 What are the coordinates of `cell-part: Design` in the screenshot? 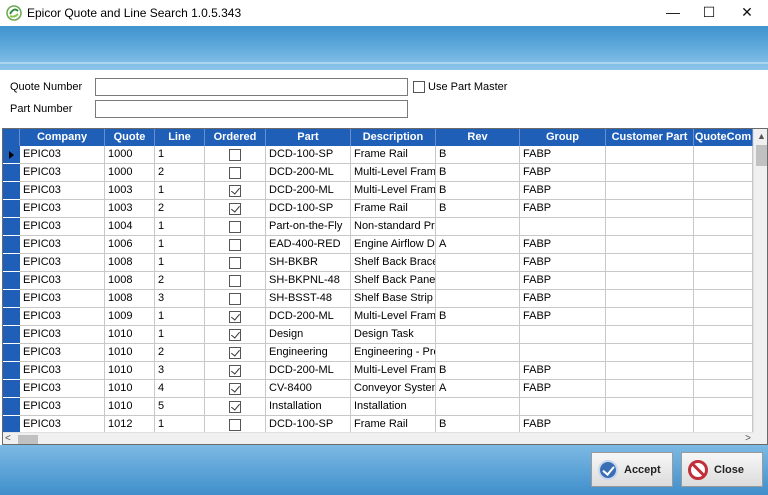 It's located at (308, 335).